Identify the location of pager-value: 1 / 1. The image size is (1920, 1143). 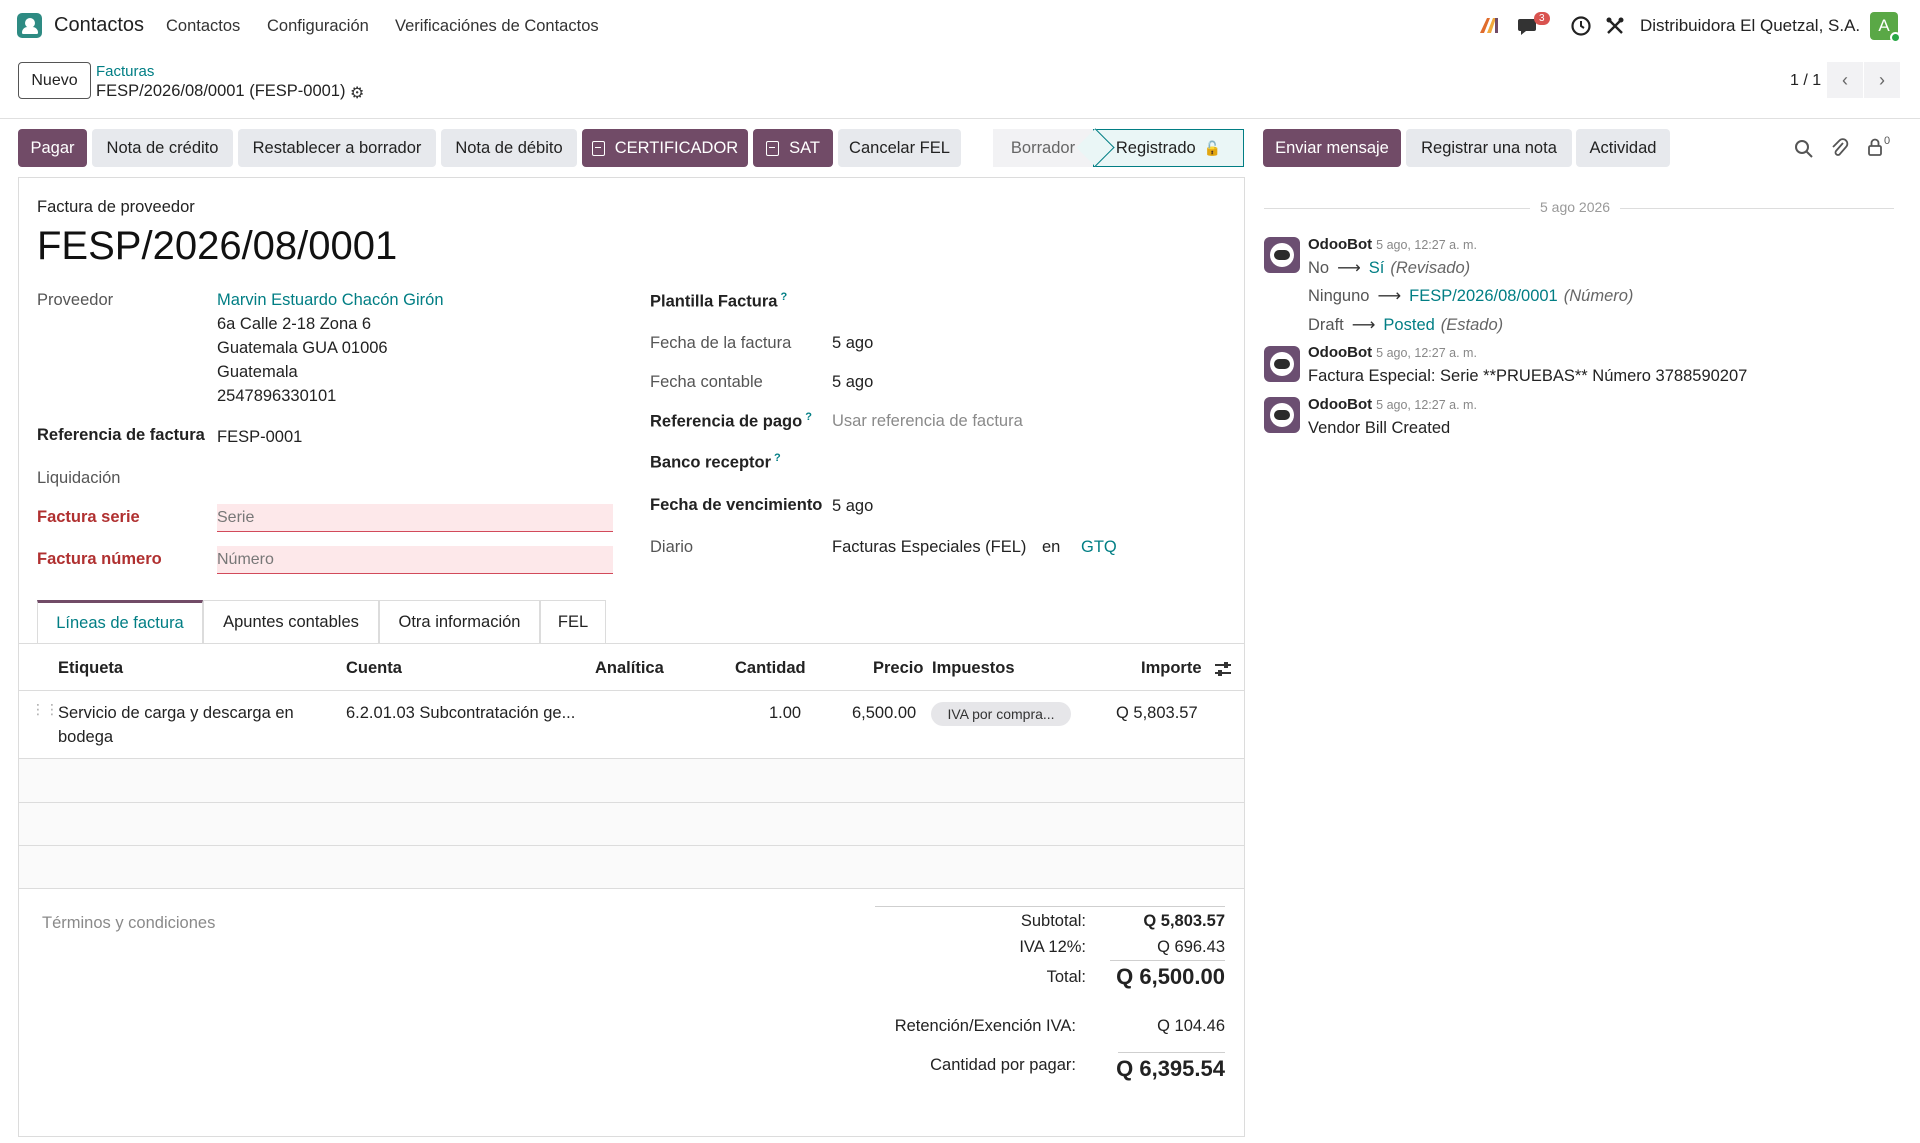
(1805, 81).